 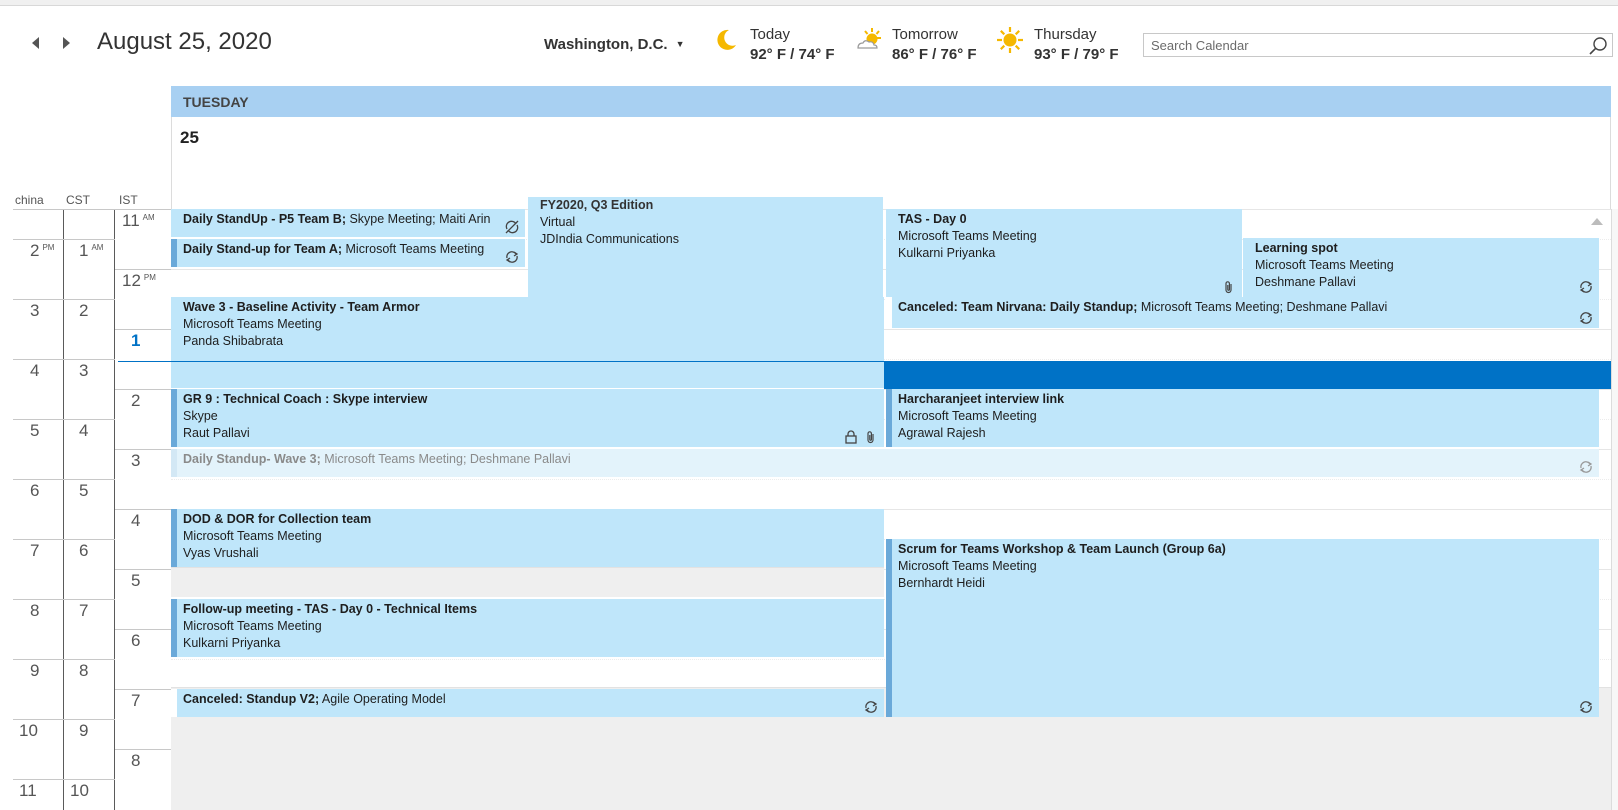 I want to click on search-box, so click(x=1378, y=45).